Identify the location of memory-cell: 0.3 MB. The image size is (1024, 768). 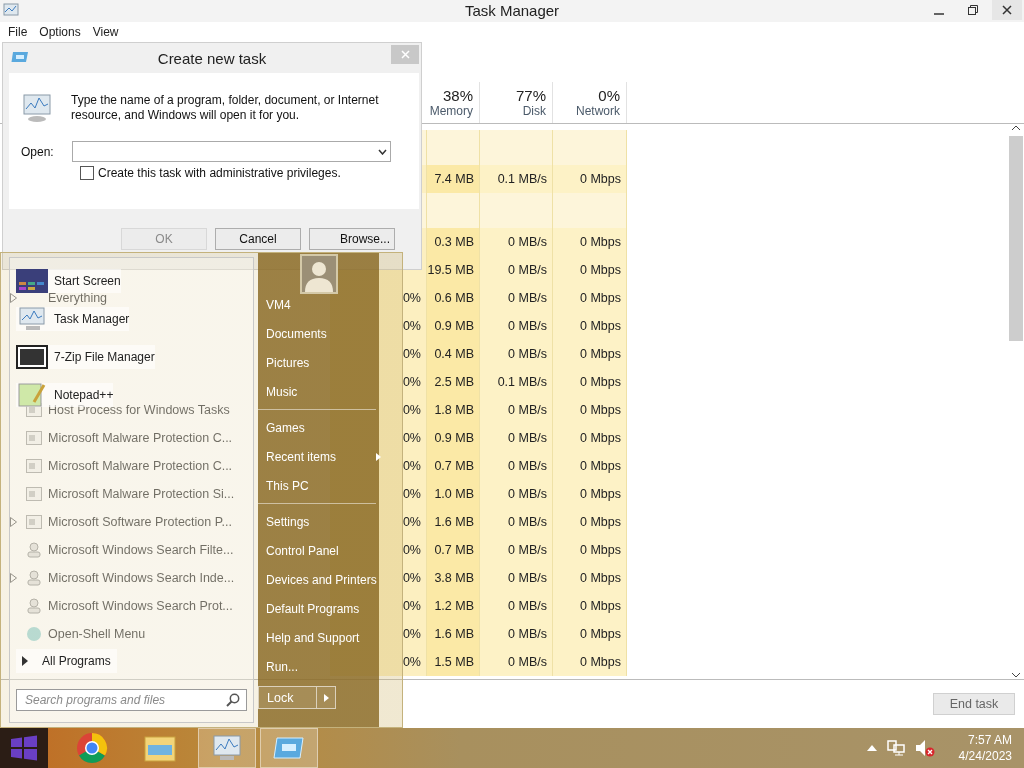
(453, 241).